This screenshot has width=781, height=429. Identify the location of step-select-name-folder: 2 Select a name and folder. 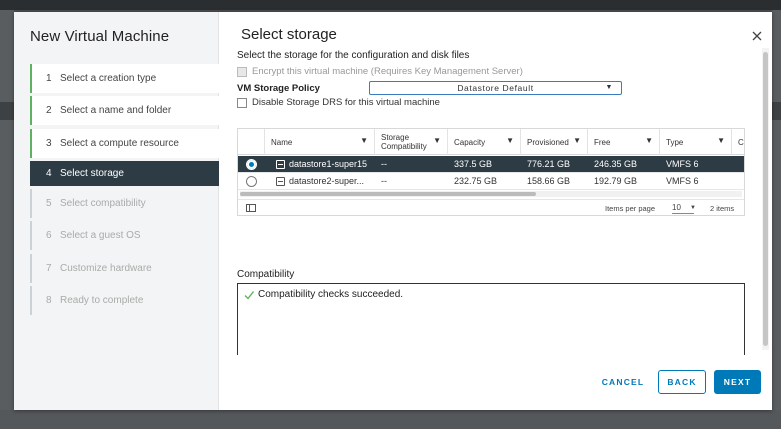
(124, 111).